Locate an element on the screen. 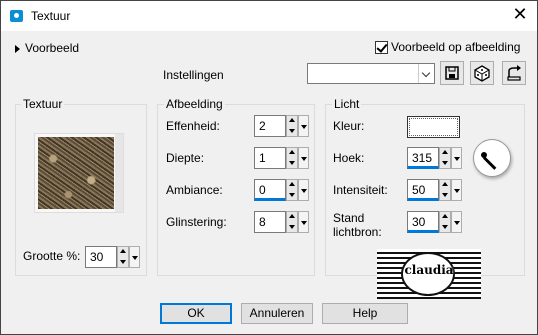  preview-on-image-checkbox: Voorbeeld op afbeelding is located at coordinates (448, 47).